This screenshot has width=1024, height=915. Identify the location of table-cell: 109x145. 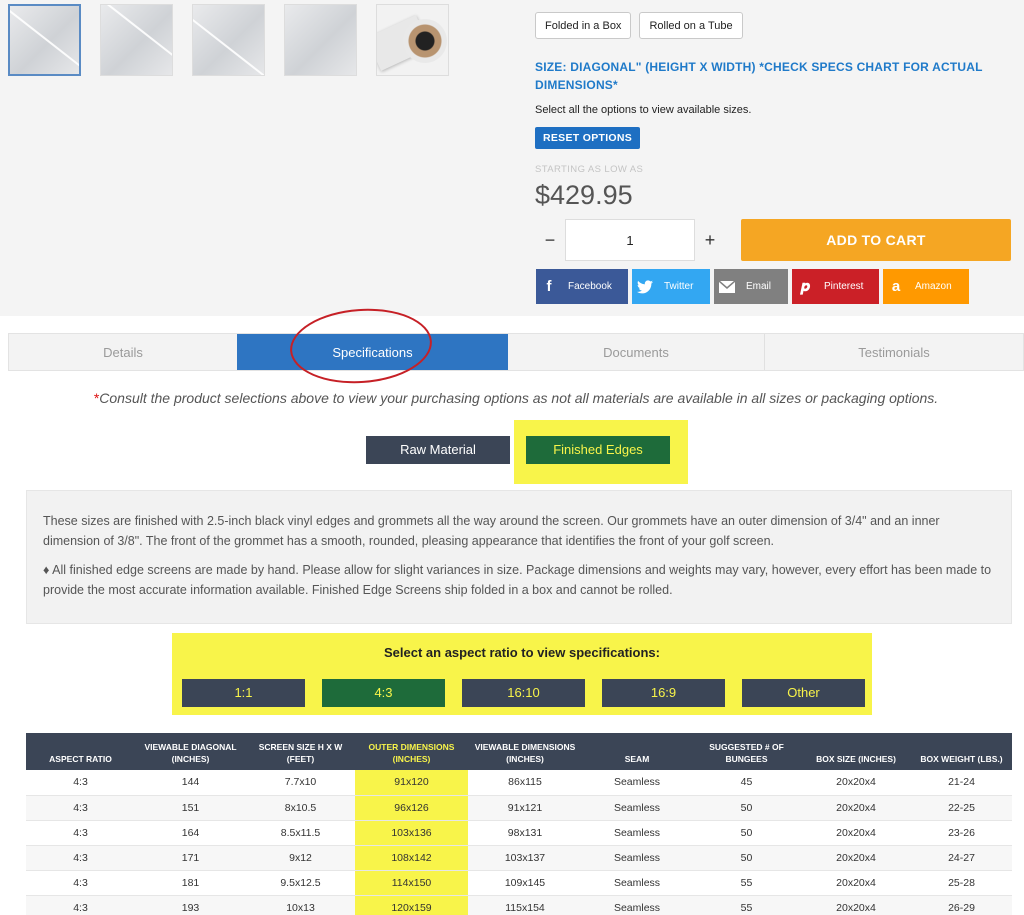
(525, 883).